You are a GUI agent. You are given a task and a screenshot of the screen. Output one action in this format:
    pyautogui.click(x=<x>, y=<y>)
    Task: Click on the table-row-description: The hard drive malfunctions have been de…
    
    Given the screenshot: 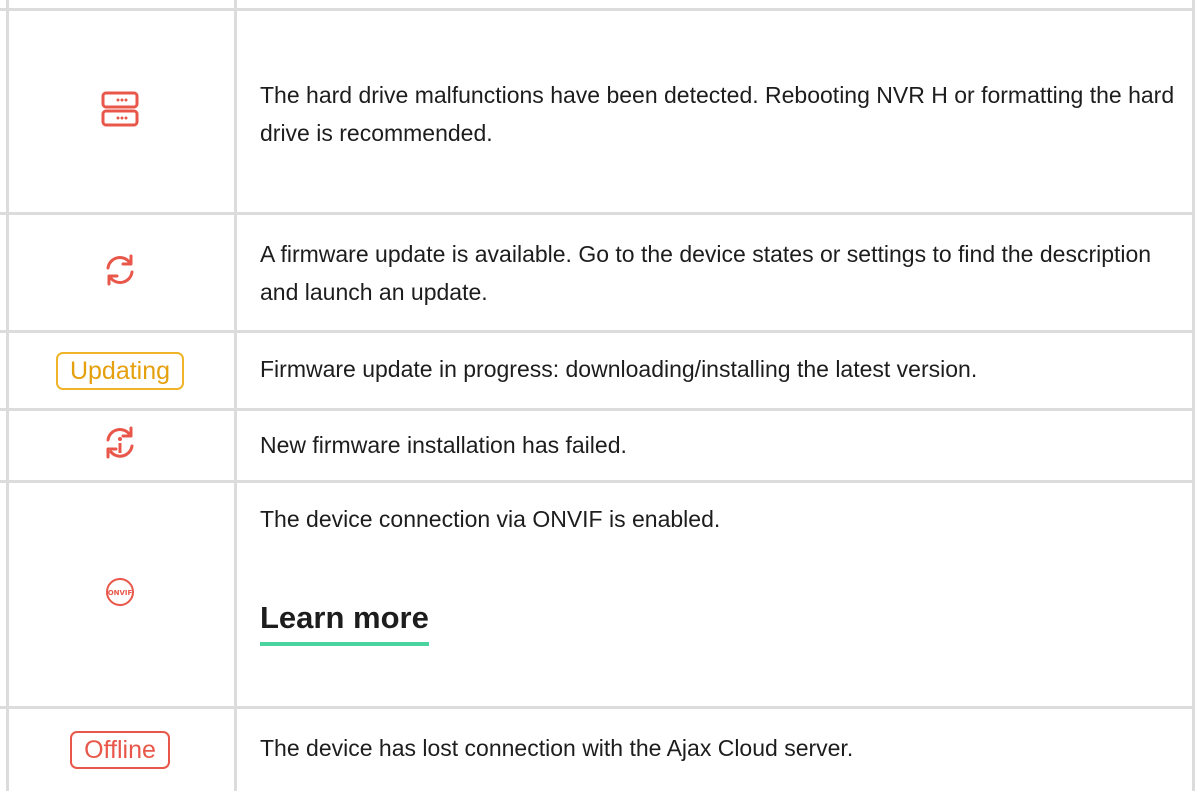 What is the action you would take?
    pyautogui.click(x=717, y=114)
    